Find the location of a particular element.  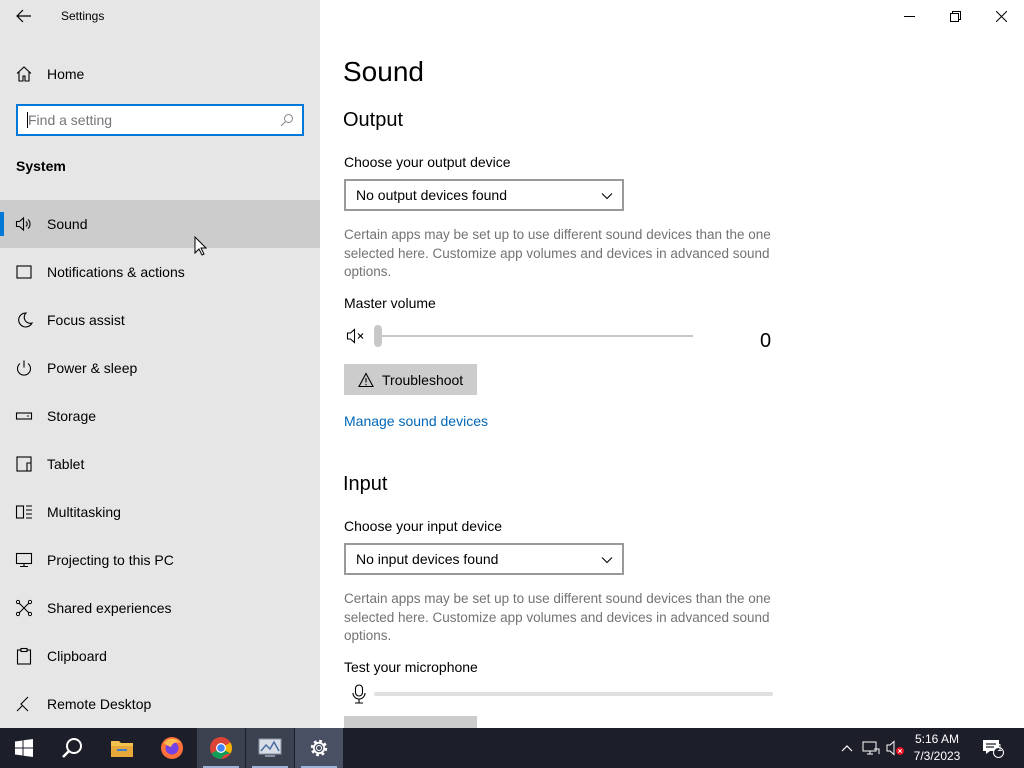

minimize-icon is located at coordinates (909, 16).